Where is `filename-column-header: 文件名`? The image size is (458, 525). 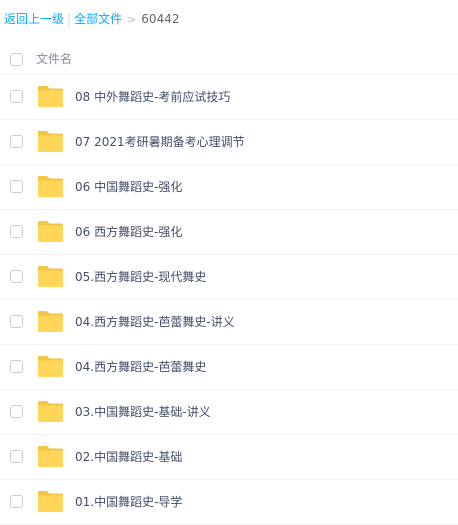
filename-column-header: 文件名 is located at coordinates (54, 58).